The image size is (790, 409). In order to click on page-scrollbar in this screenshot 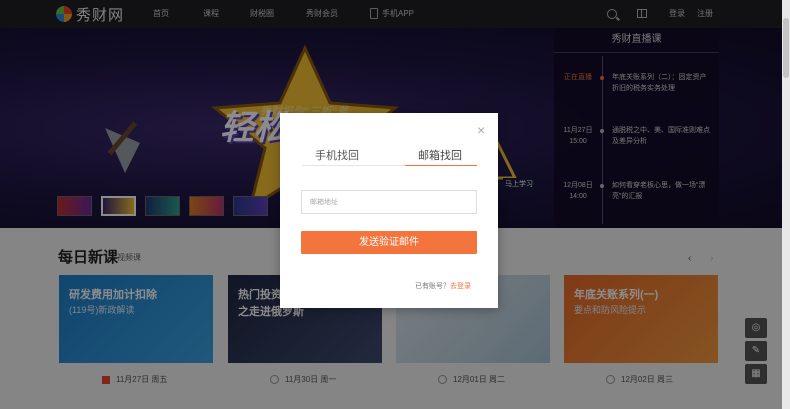, I will do `click(786, 204)`.